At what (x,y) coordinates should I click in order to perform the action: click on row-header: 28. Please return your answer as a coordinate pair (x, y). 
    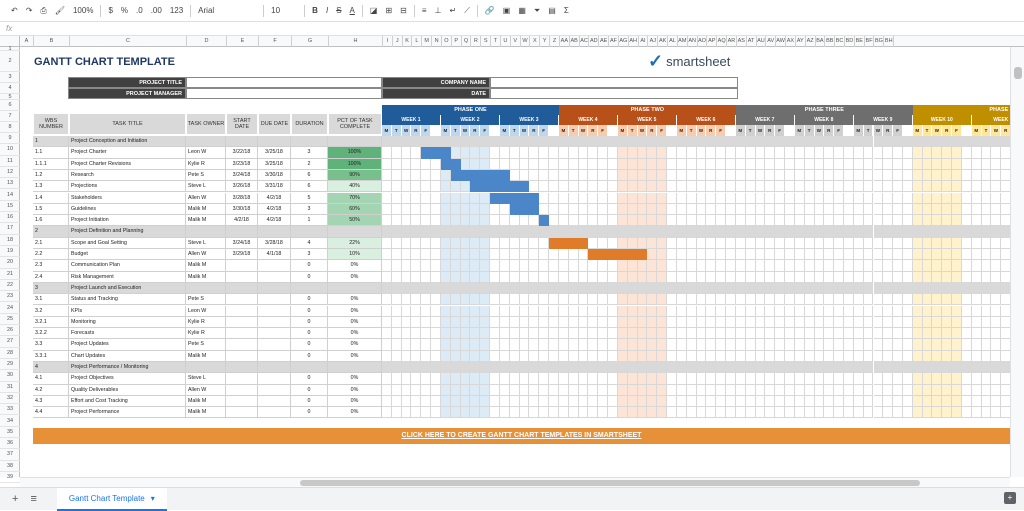
    Looking at the image, I should click on (10, 353).